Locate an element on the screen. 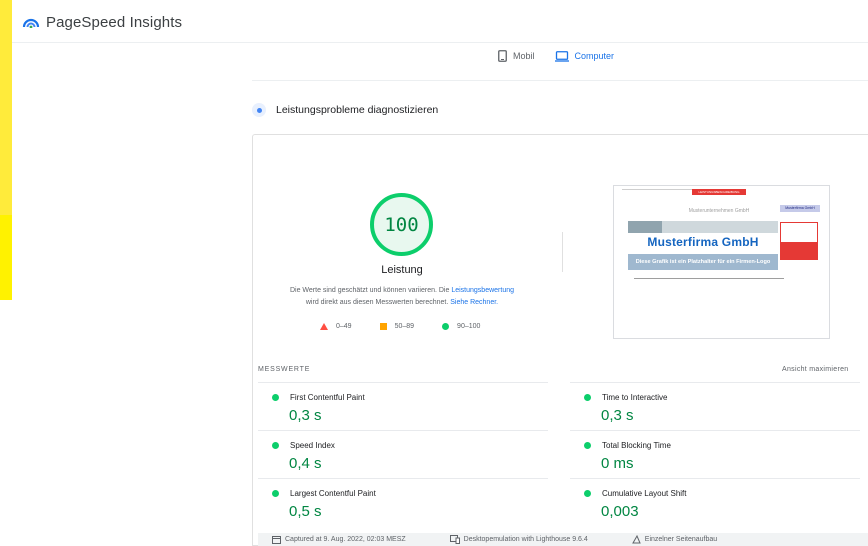  screenshot-subtitle: Musterunternehmen GmbH is located at coordinates (719, 211).